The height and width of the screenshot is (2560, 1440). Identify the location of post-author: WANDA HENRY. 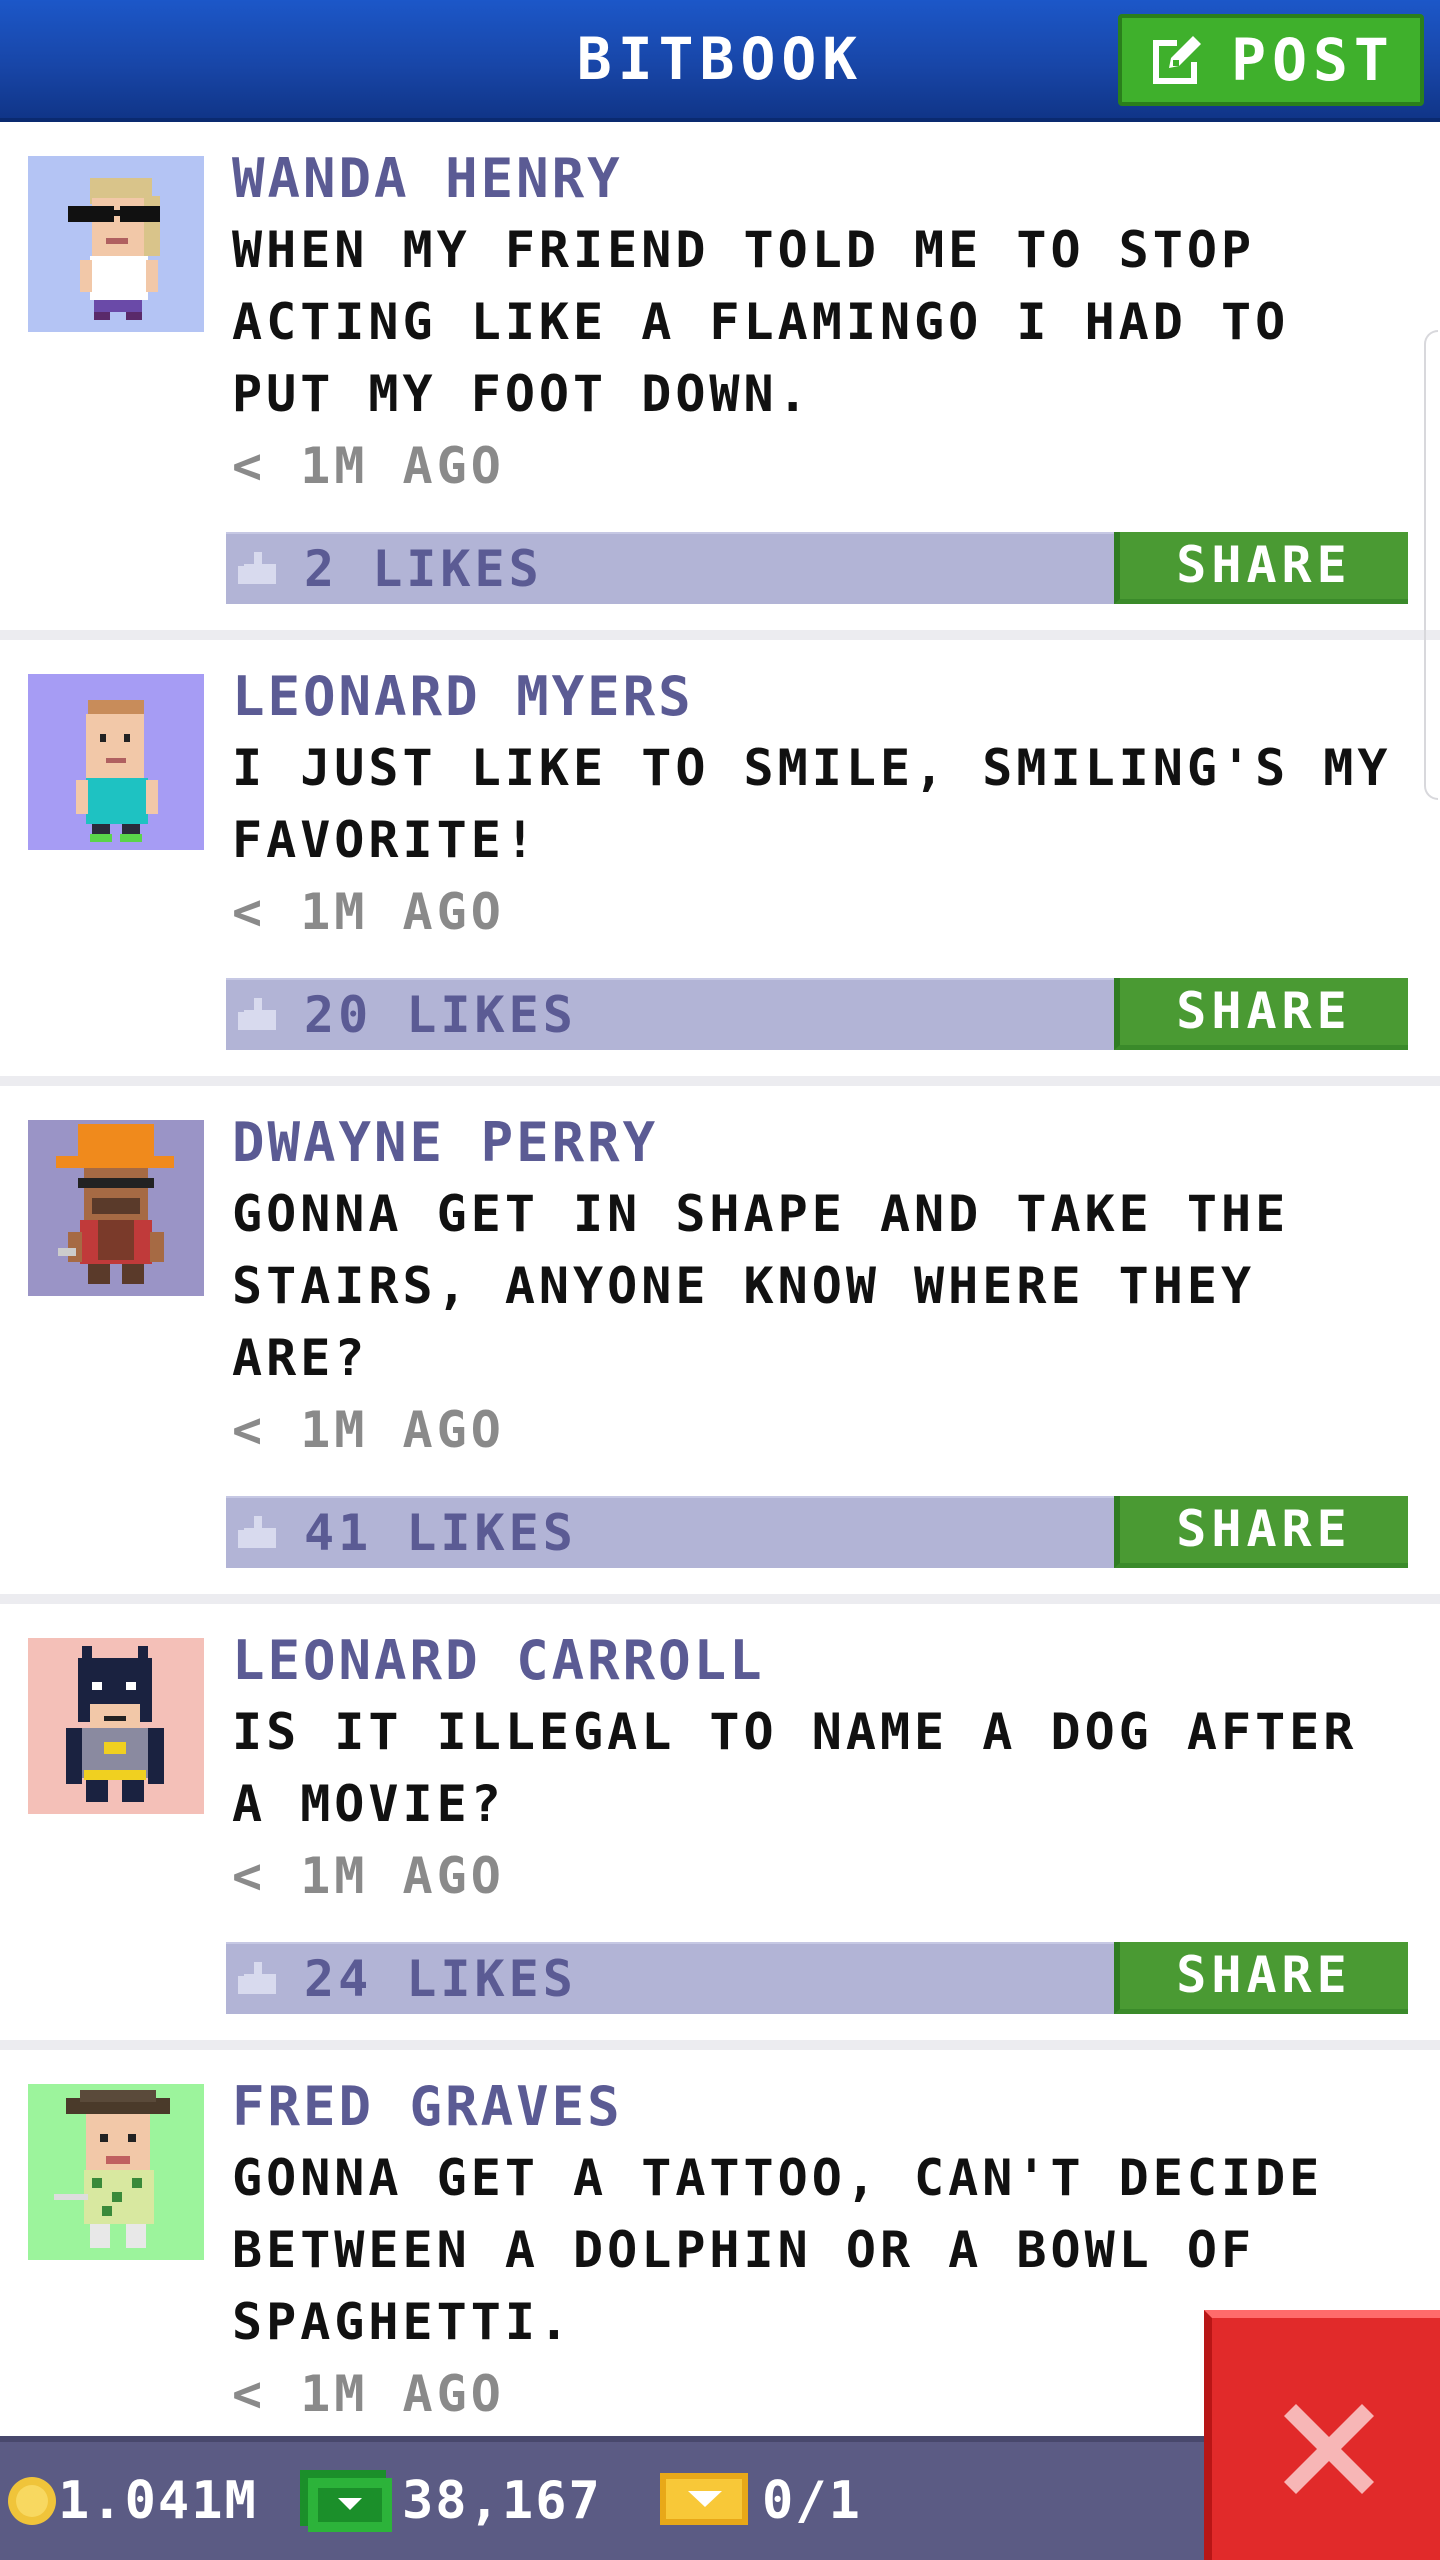
(821, 179).